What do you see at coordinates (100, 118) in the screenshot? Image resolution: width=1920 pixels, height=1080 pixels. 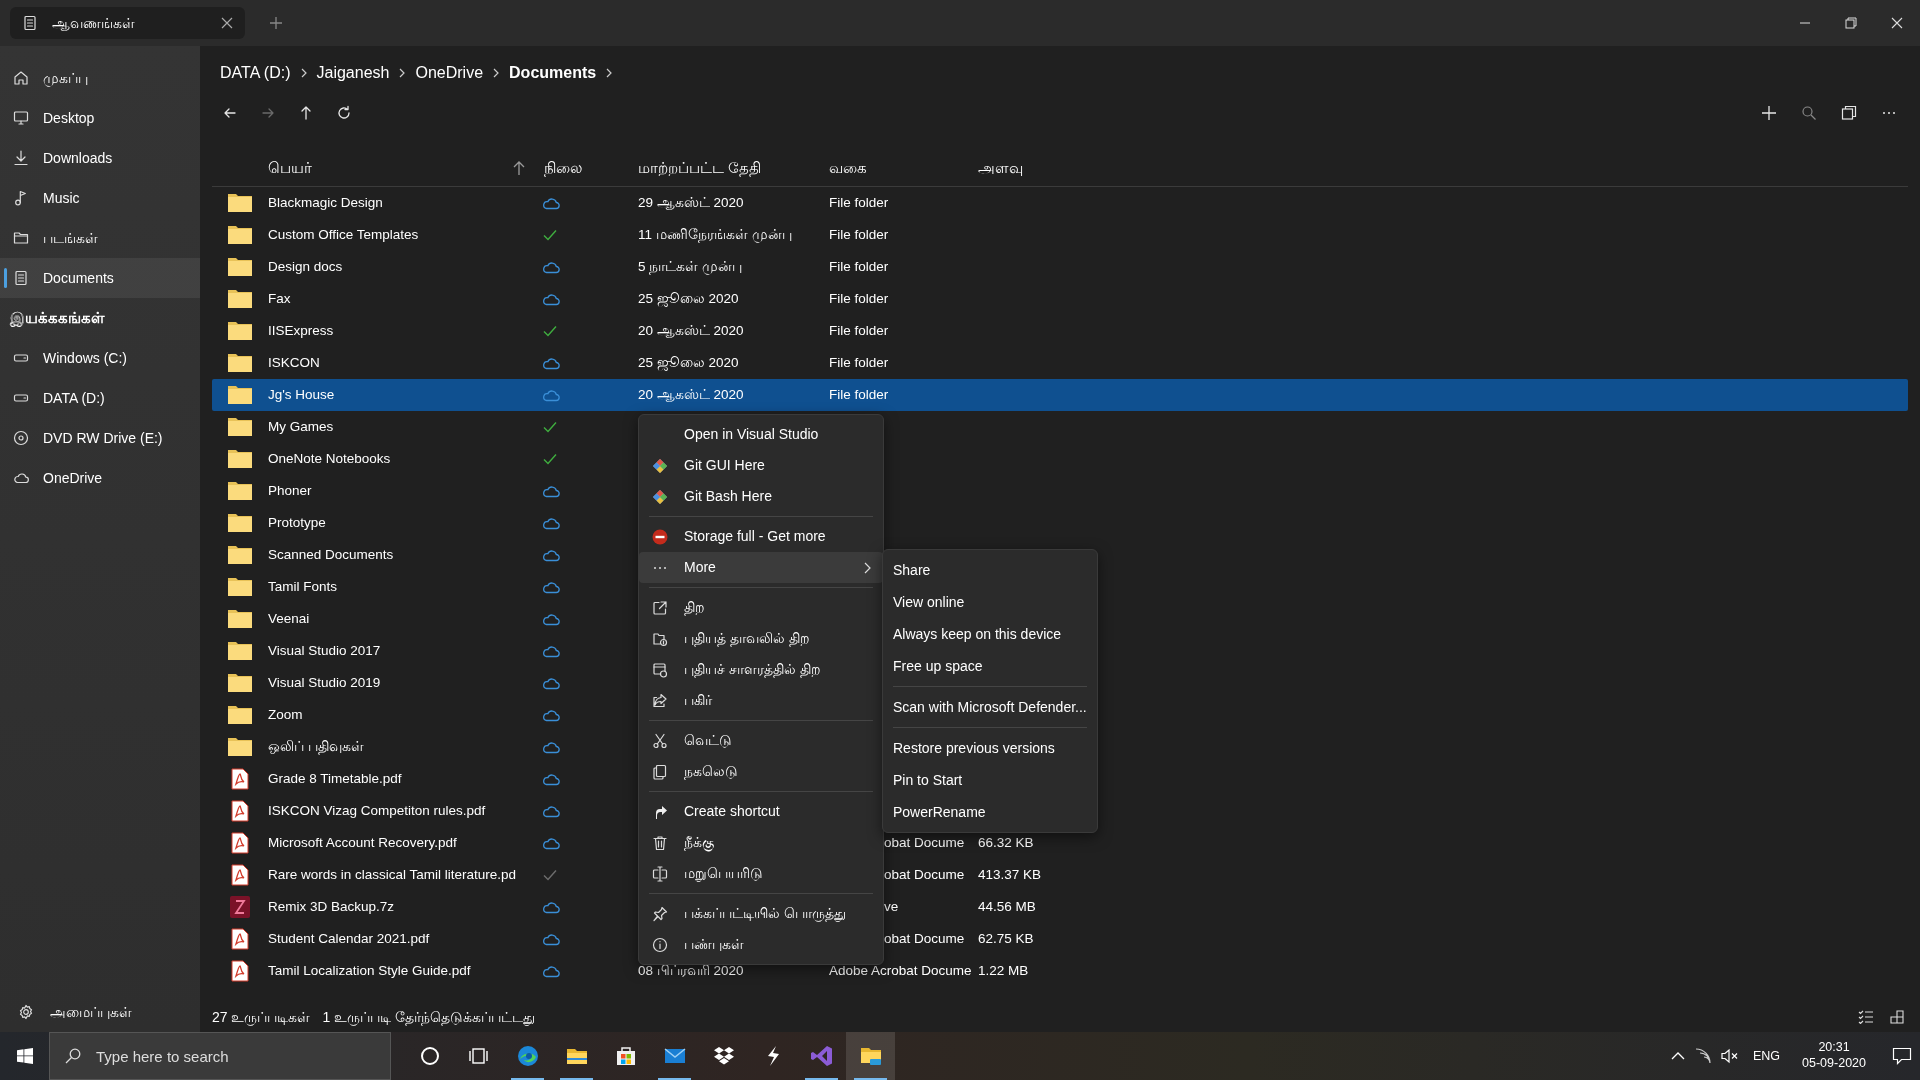 I see `sidebar-item: Desktop` at bounding box center [100, 118].